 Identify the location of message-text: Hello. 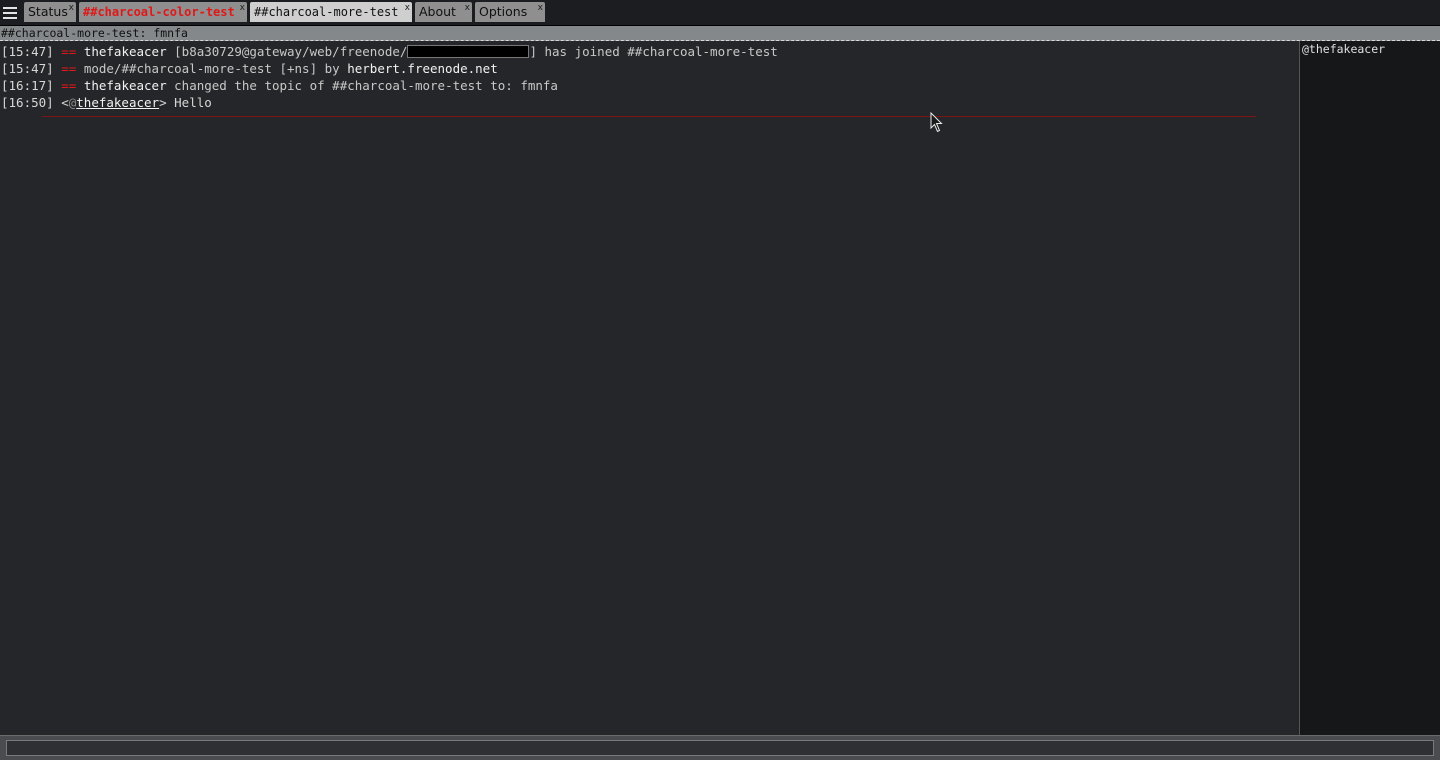
(193, 102).